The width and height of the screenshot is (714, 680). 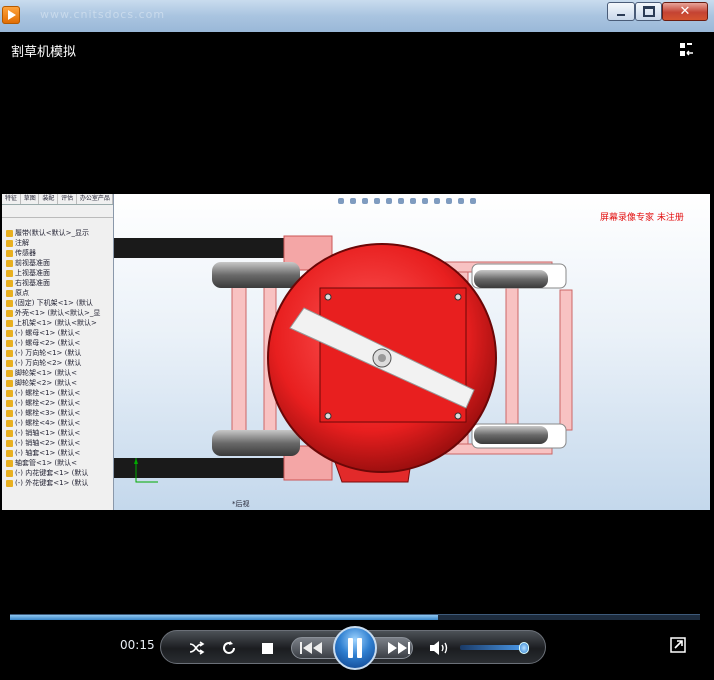 What do you see at coordinates (67, 199) in the screenshot?
I see `cad-tab: 评估` at bounding box center [67, 199].